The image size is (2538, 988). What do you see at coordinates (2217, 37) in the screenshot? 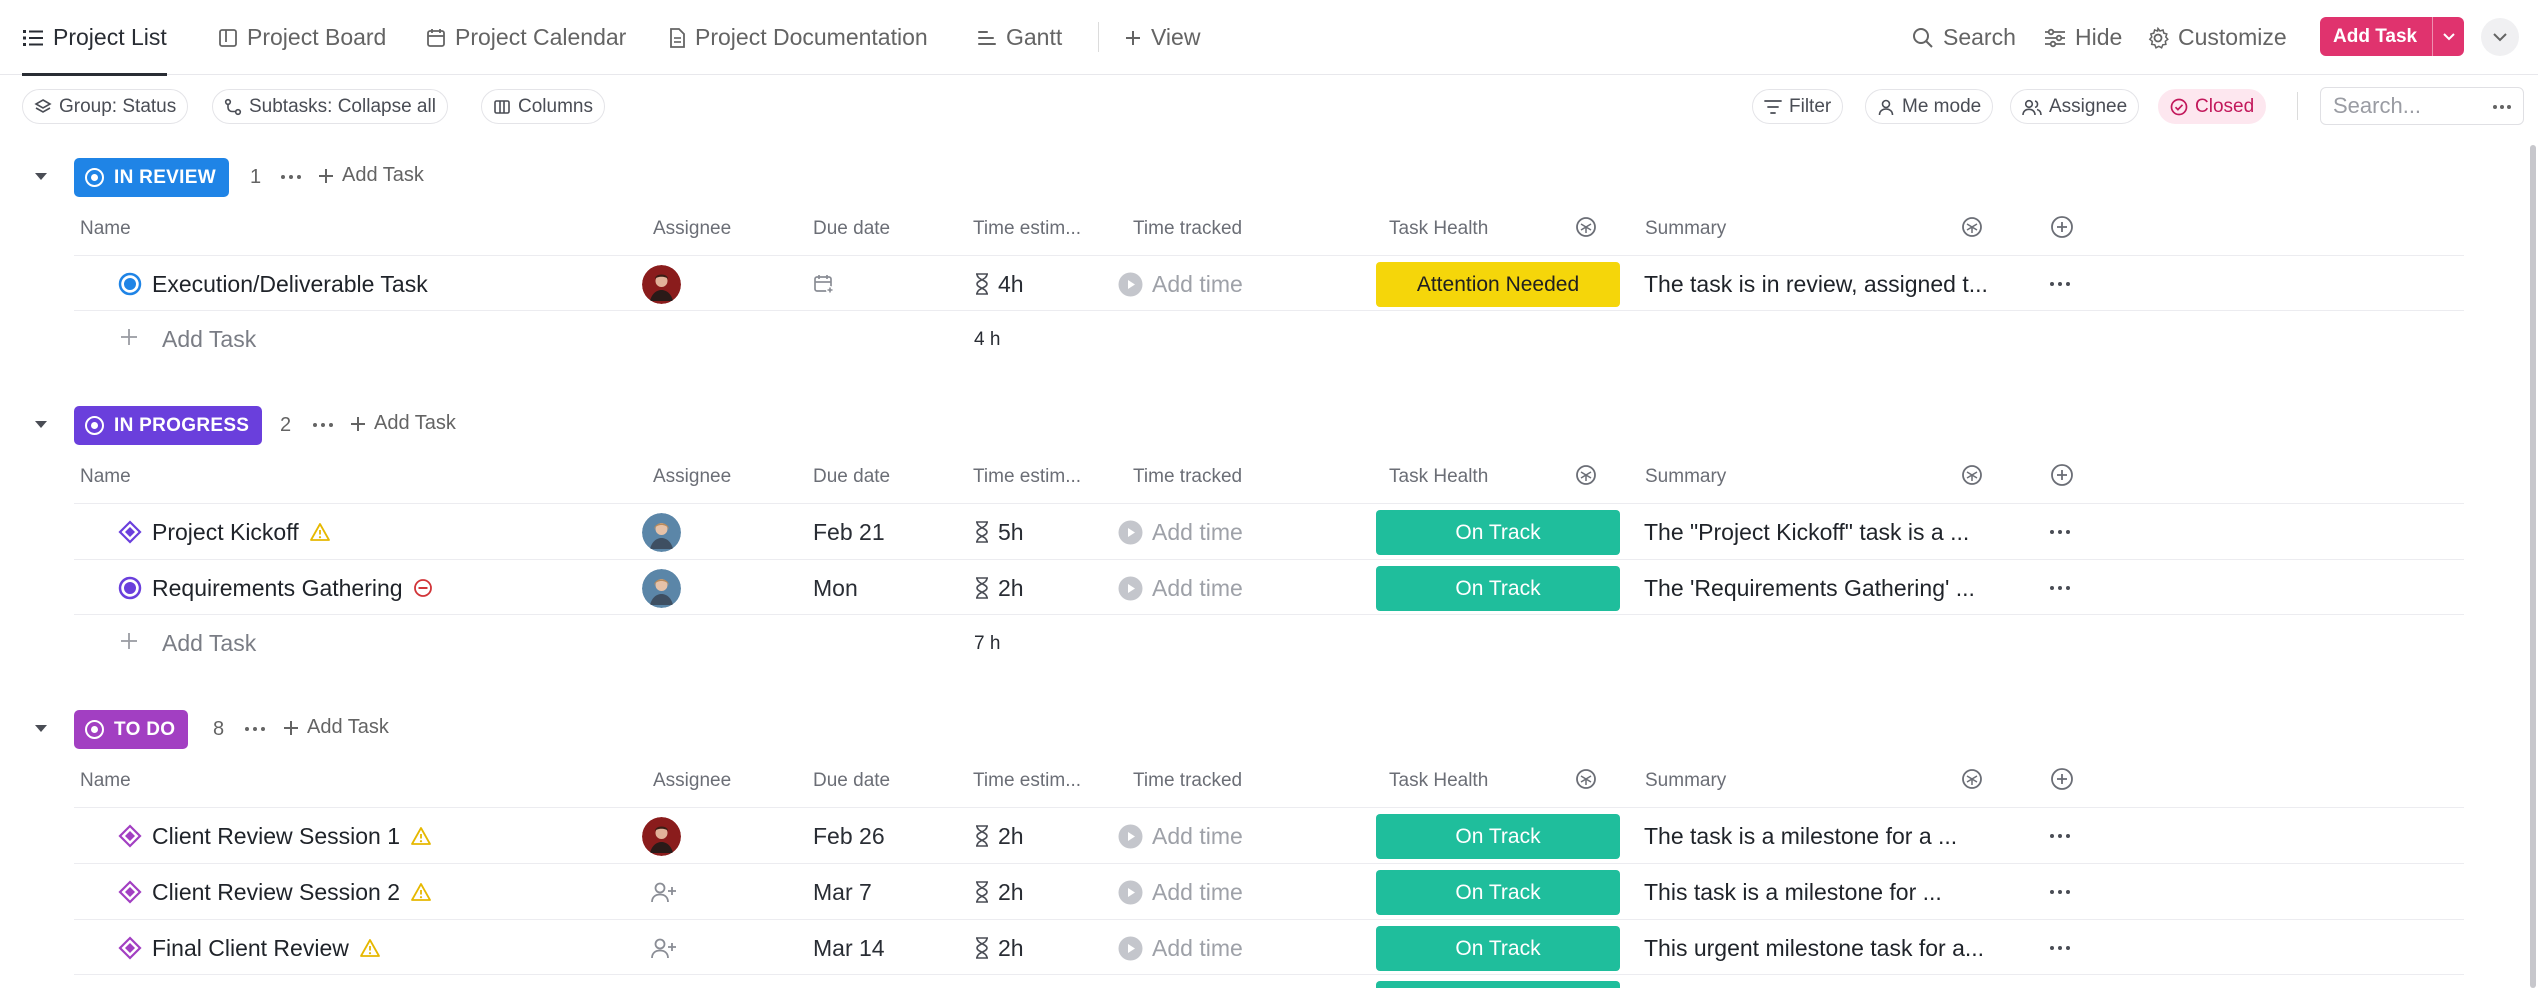
I see `customize-button: Customize` at bounding box center [2217, 37].